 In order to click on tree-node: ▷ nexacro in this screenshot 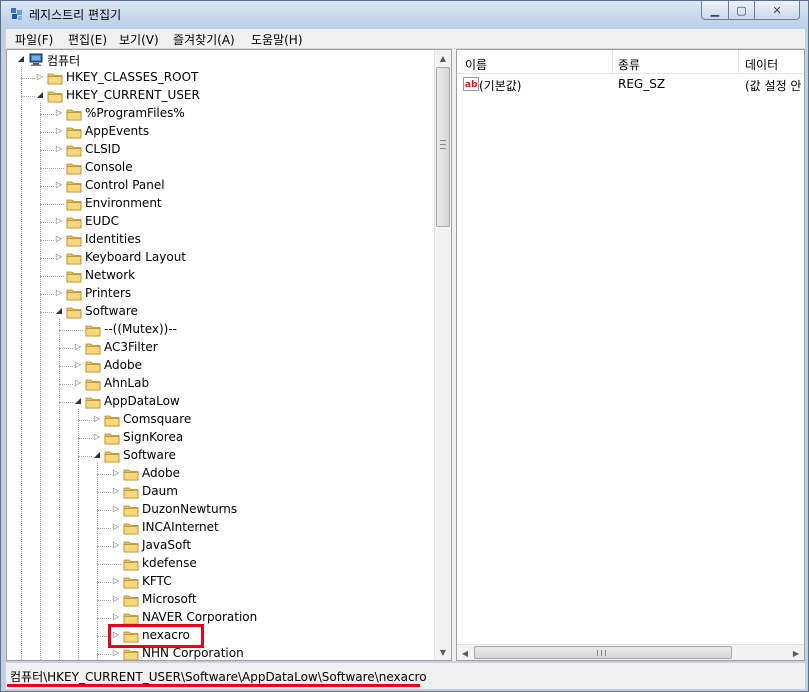, I will do `click(220, 636)`.